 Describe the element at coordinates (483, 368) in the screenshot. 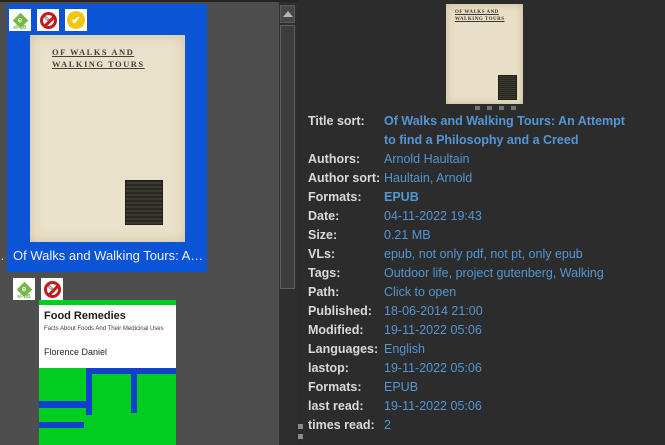

I see `metadata-row: lastop: 19-11-2022 05:06` at that location.